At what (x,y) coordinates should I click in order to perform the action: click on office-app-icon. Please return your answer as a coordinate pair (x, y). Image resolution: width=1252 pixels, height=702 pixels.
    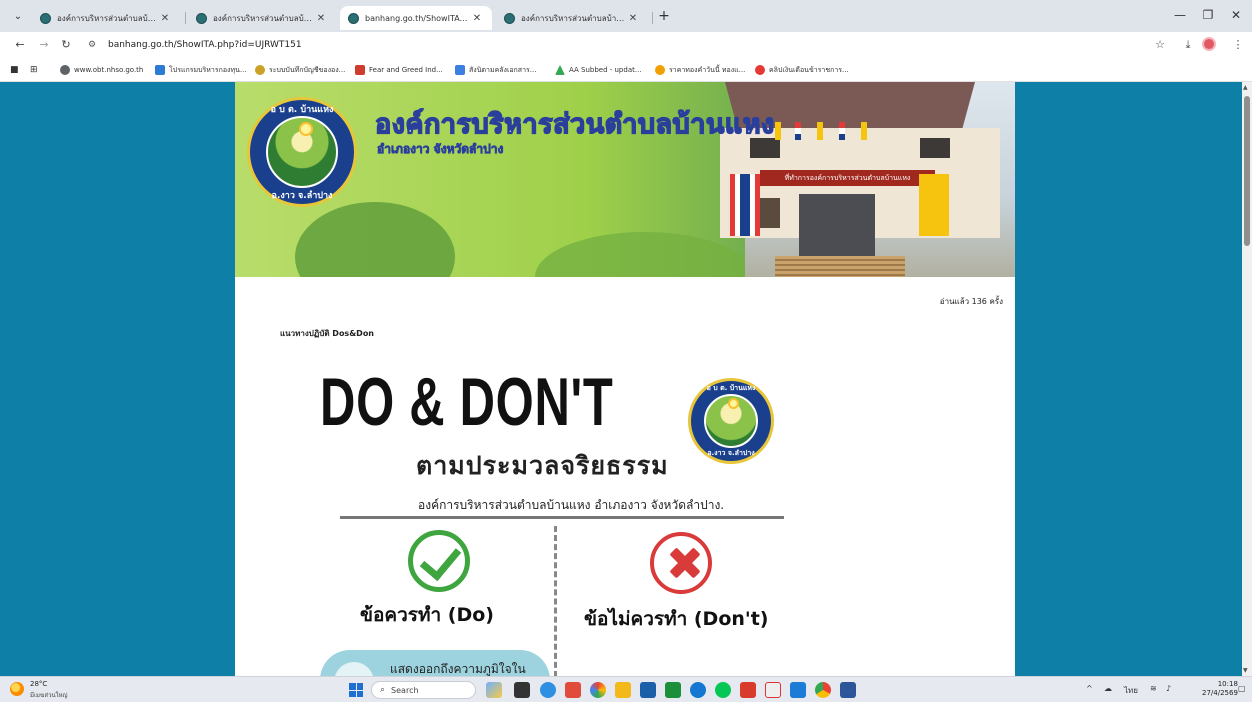
    Looking at the image, I should click on (748, 690).